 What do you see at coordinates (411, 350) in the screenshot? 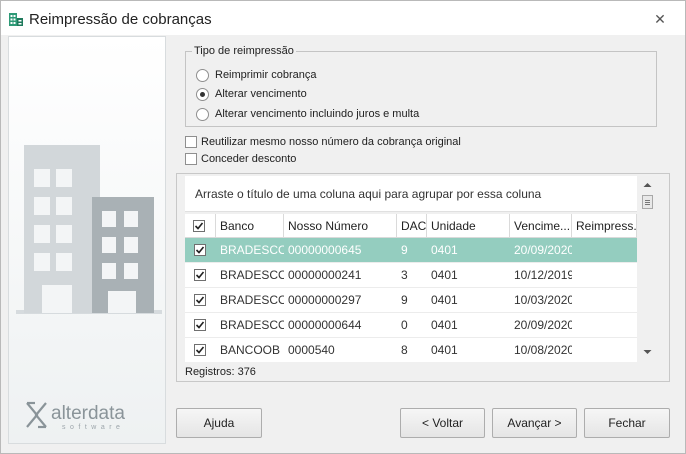
I see `table-row: BANCOOB 0000540 8 0401 10/08/2020` at bounding box center [411, 350].